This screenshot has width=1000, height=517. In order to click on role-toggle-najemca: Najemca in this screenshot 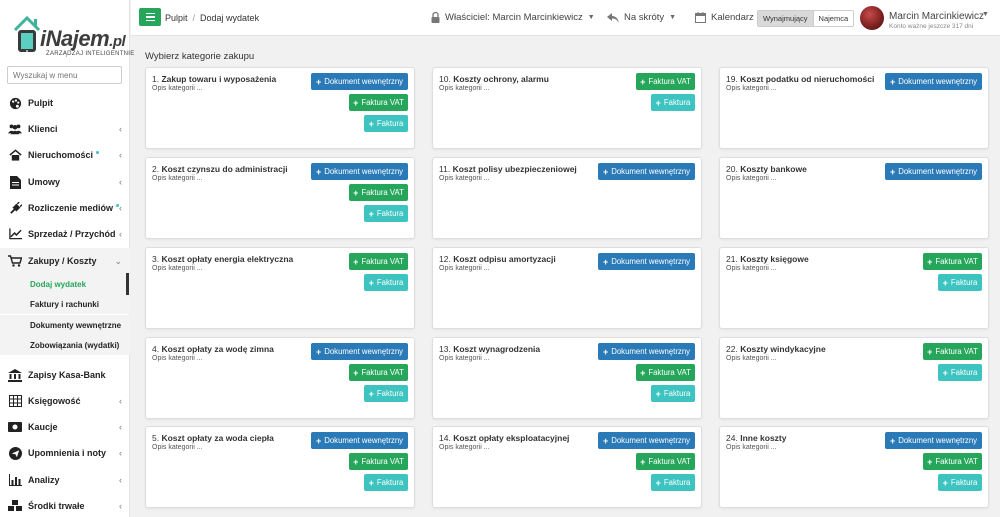, I will do `click(833, 18)`.